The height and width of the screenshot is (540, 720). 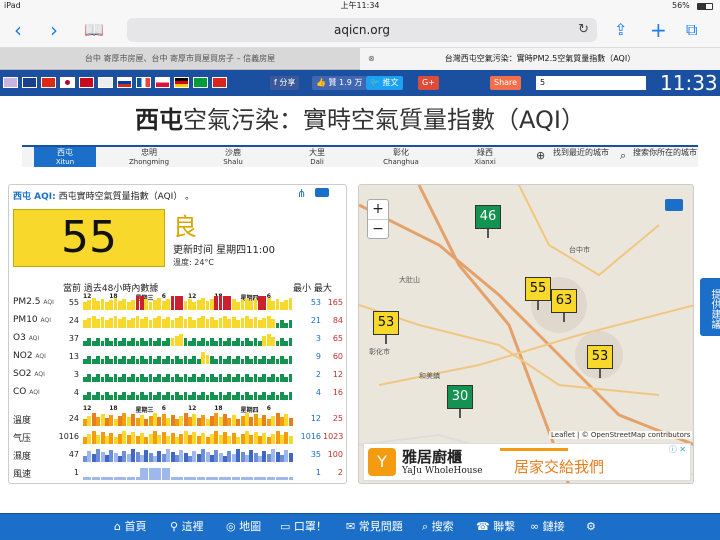 What do you see at coordinates (163, 408) in the screenshot?
I see `hour-label: 6` at bounding box center [163, 408].